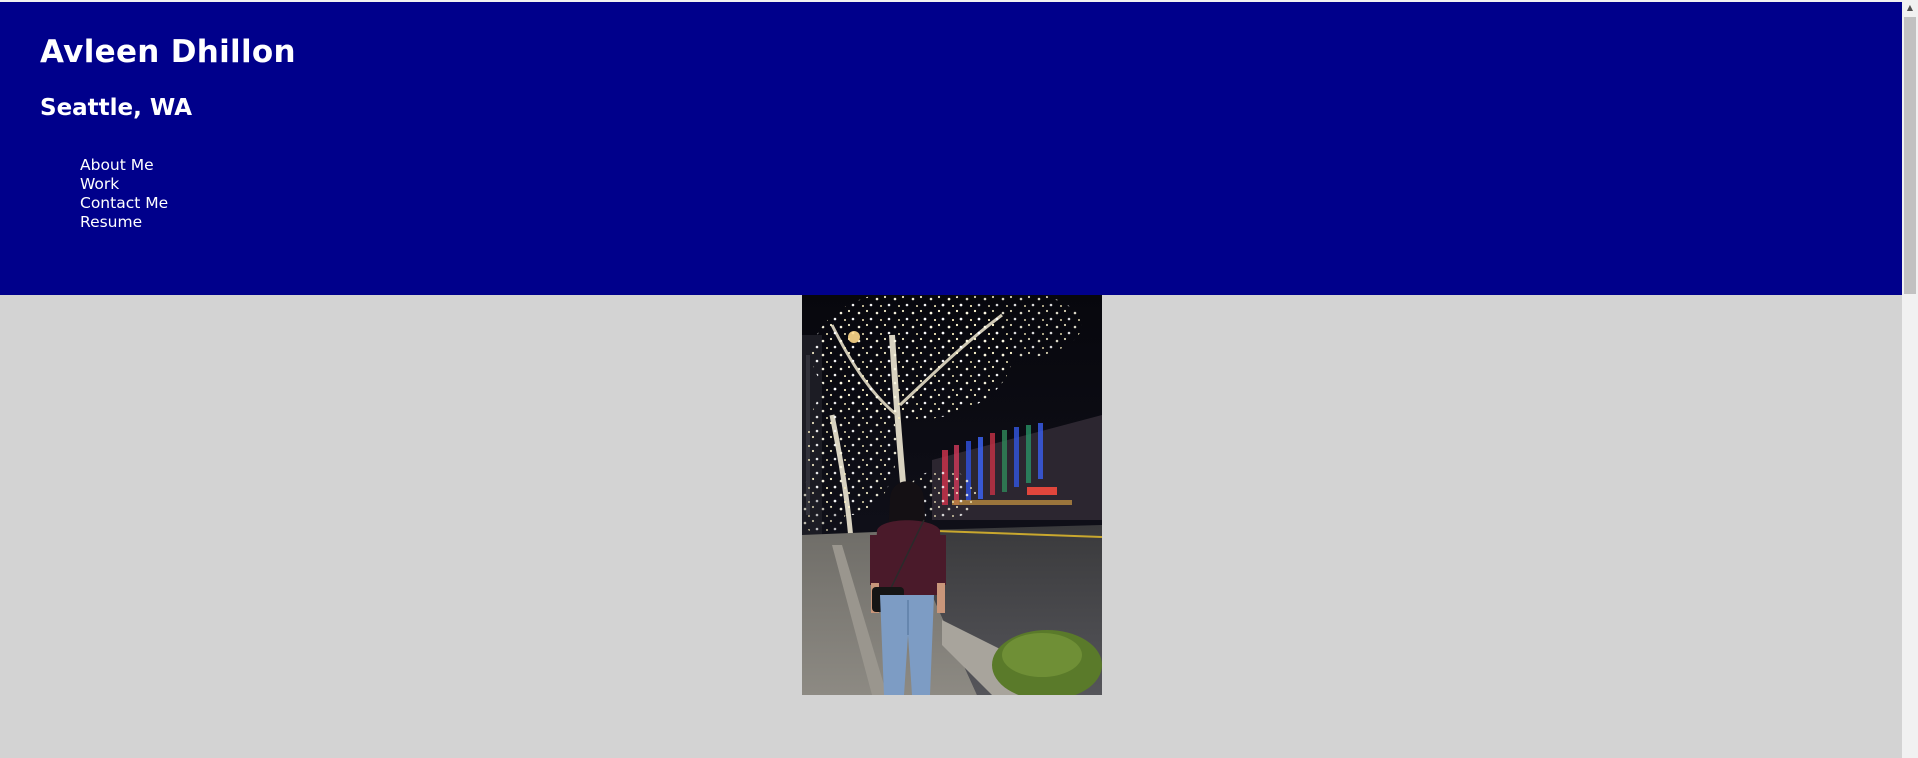 This screenshot has height=758, width=1918. I want to click on nav-item-resume: Resume, so click(124, 222).